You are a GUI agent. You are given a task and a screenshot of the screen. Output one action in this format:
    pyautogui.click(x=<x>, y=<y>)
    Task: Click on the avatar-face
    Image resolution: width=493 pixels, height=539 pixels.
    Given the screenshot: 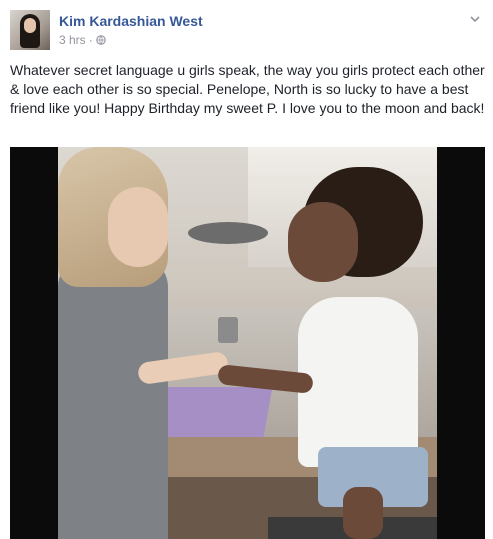 What is the action you would take?
    pyautogui.click(x=30, y=25)
    